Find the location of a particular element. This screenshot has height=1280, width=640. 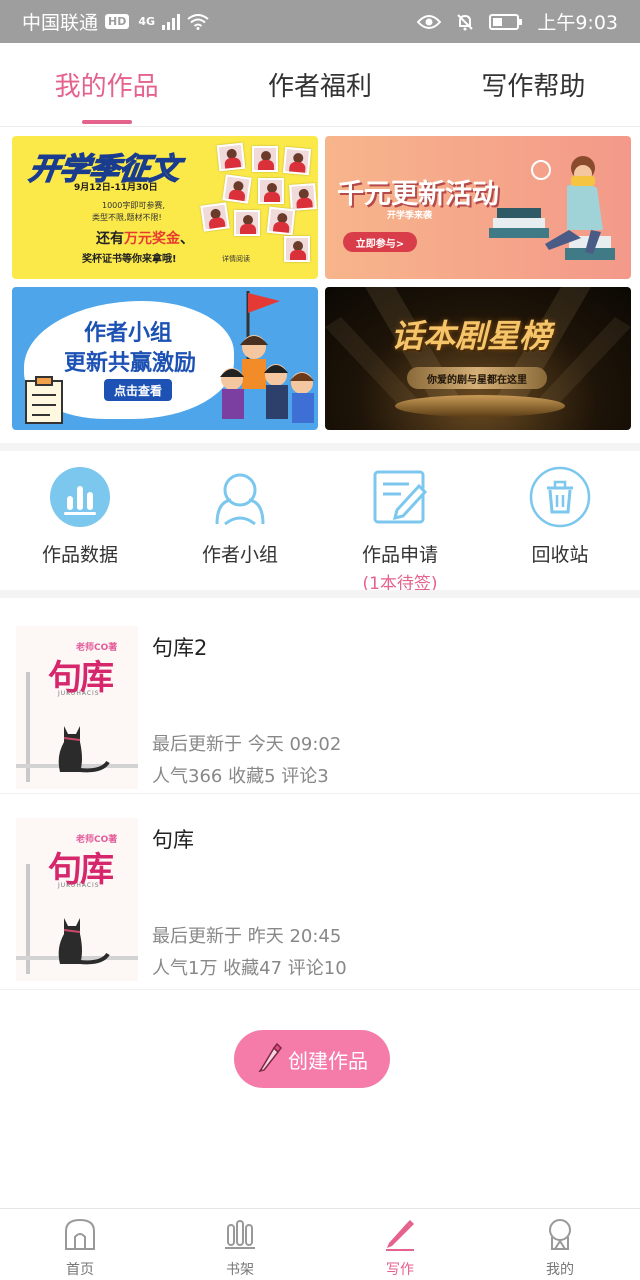

quick-actions: 作品数据 作者小组 作品申请 (1本待签) 回收站 is located at coordinates (320, 523).